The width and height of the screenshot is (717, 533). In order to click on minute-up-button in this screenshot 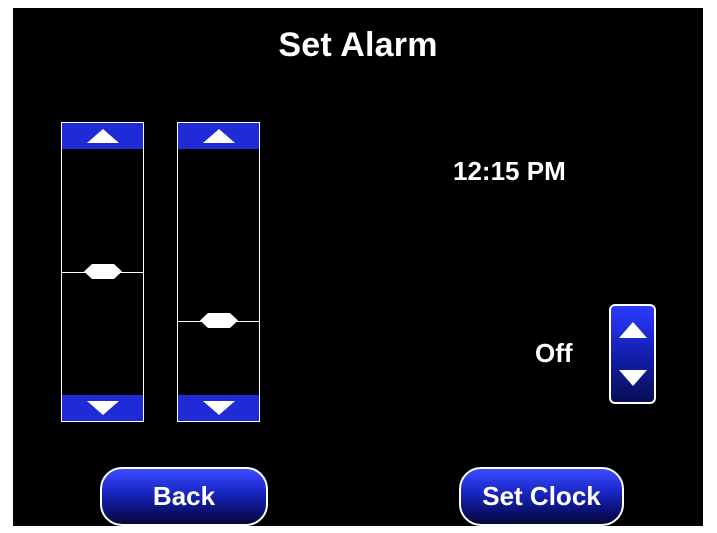, I will do `click(218, 136)`.